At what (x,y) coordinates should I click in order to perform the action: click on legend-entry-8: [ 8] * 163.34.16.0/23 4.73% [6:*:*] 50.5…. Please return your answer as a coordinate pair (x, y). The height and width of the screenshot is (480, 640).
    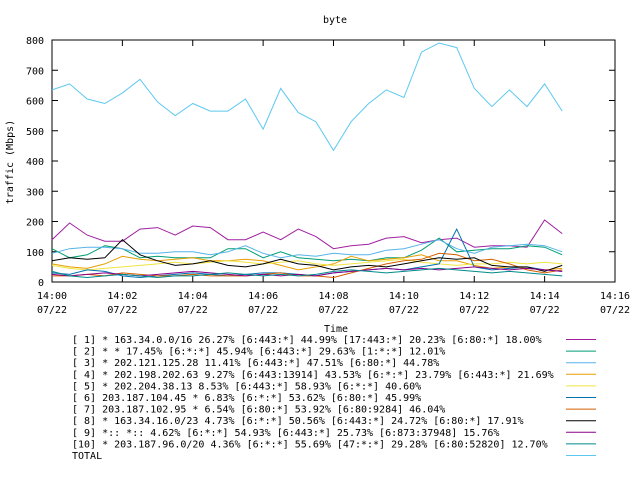
    Looking at the image, I should click on (298, 421).